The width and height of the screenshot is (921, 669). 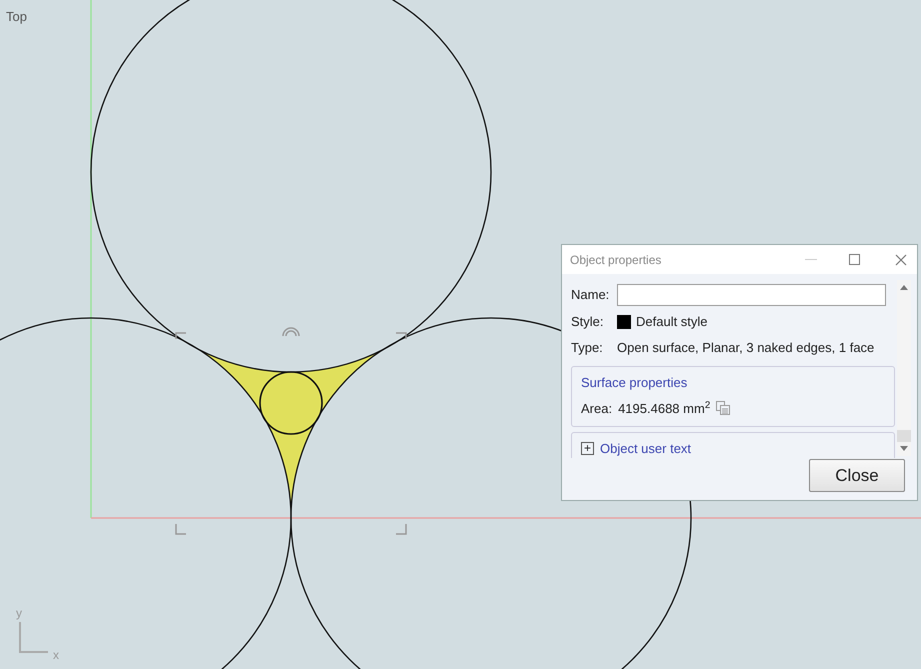 What do you see at coordinates (291, 403) in the screenshot?
I see `inner-circle` at bounding box center [291, 403].